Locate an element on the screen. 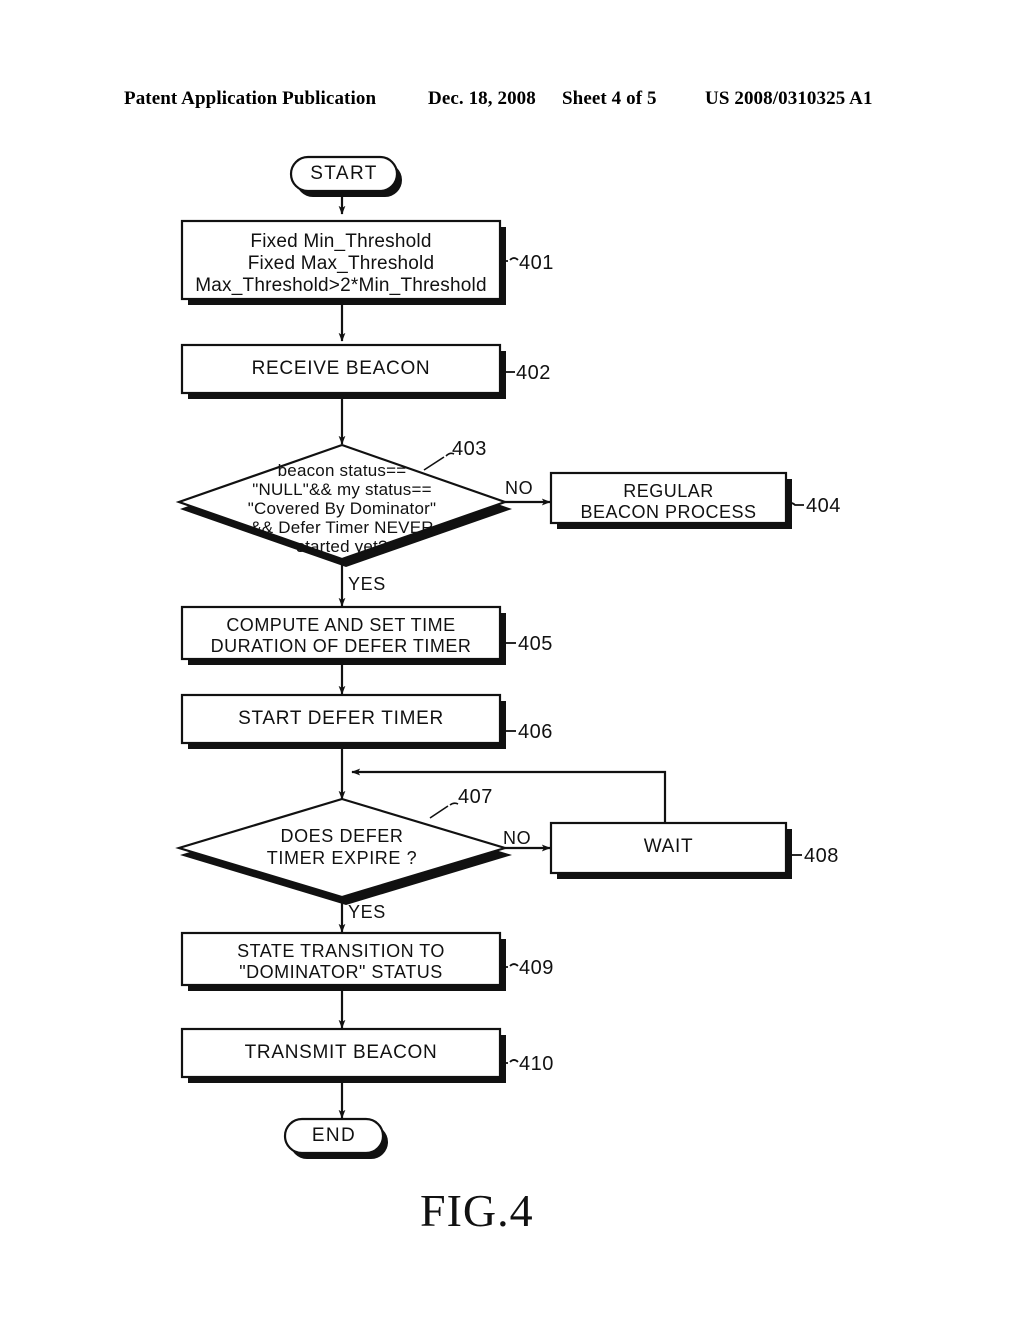  node-410-shape is located at coordinates (341, 1053).